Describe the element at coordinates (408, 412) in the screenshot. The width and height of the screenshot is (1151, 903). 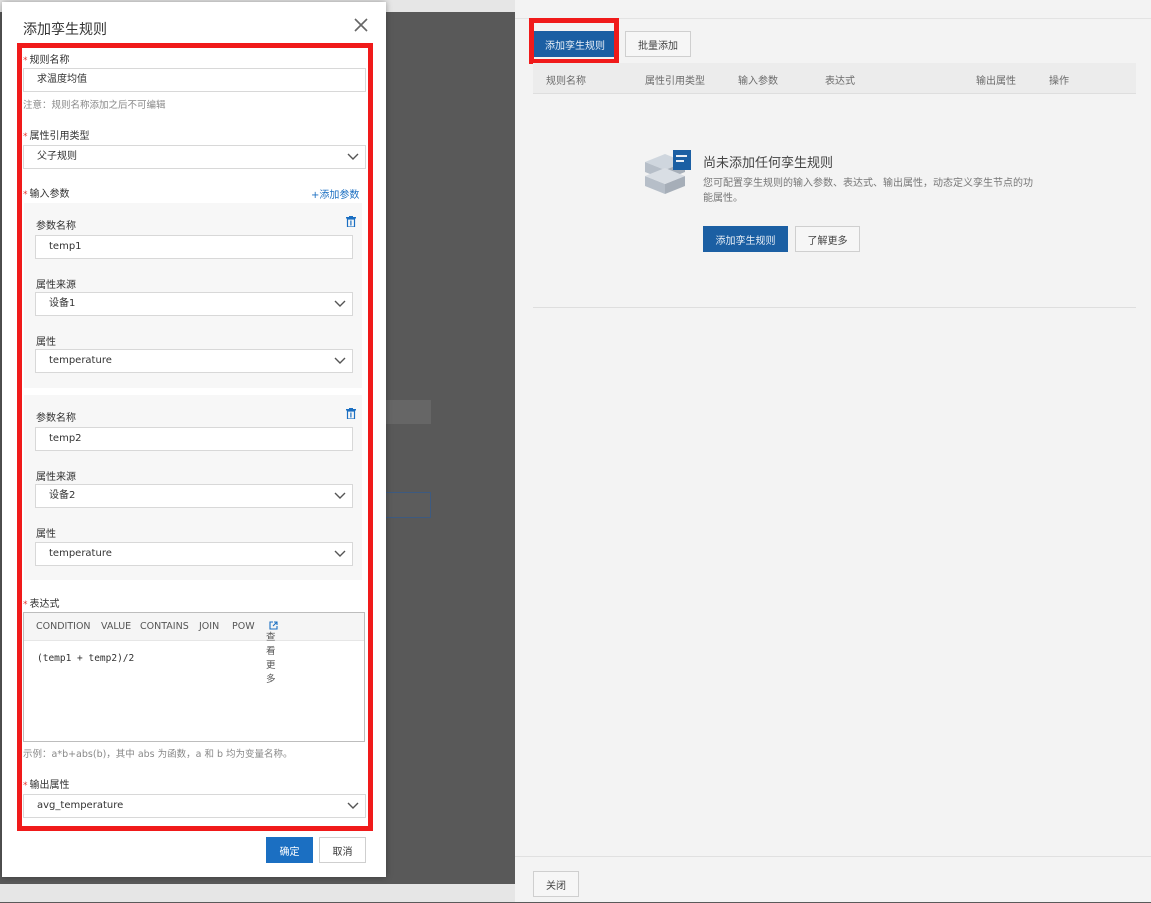
I see `background-field` at that location.